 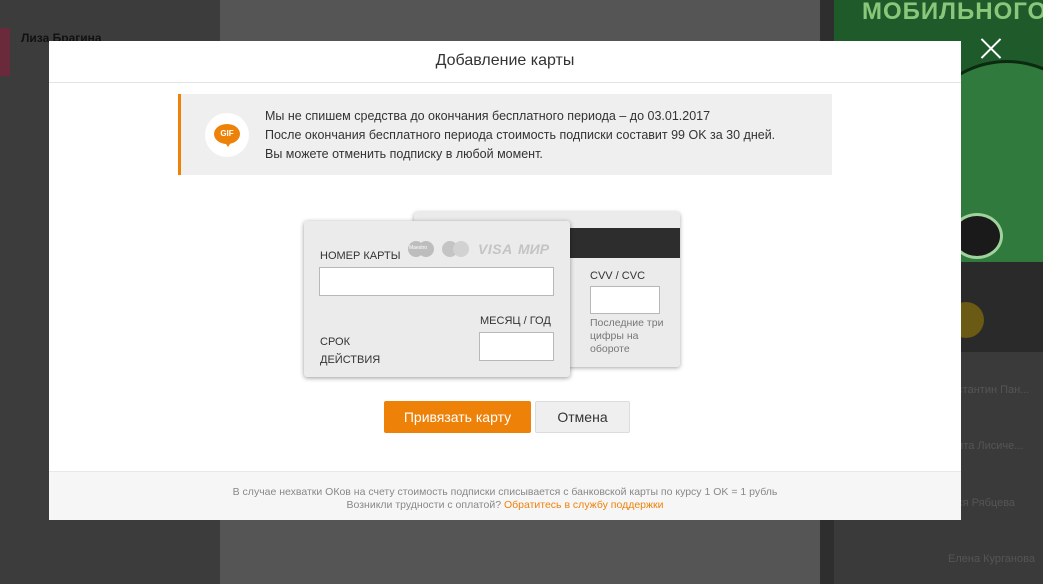 What do you see at coordinates (495, 249) in the screenshot?
I see `visa-logo-icon: VISA` at bounding box center [495, 249].